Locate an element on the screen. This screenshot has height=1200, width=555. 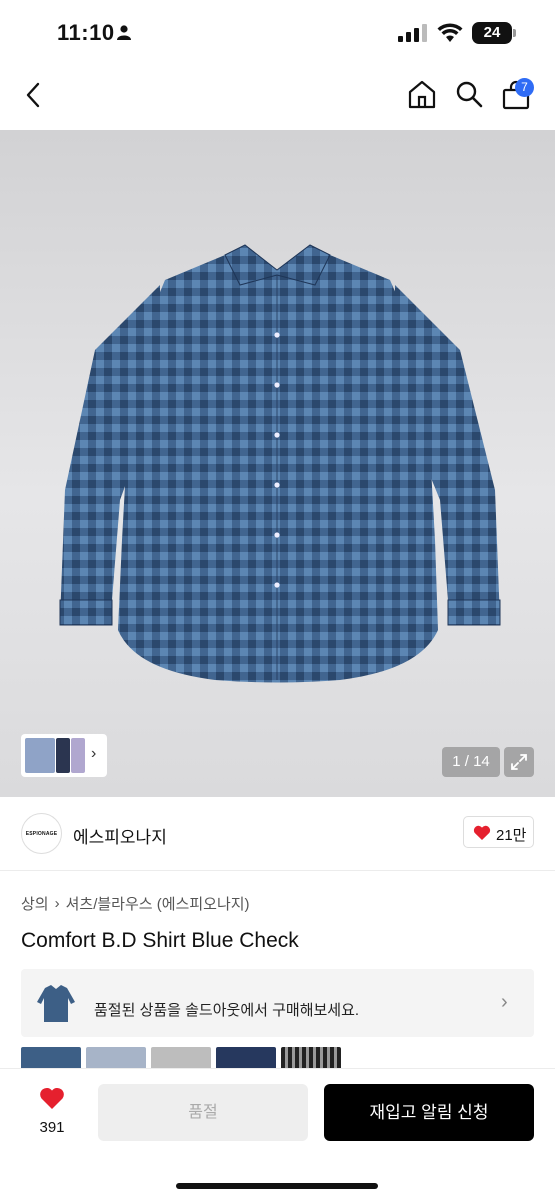
brand-like-count: 21만 is located at coordinates (511, 835).